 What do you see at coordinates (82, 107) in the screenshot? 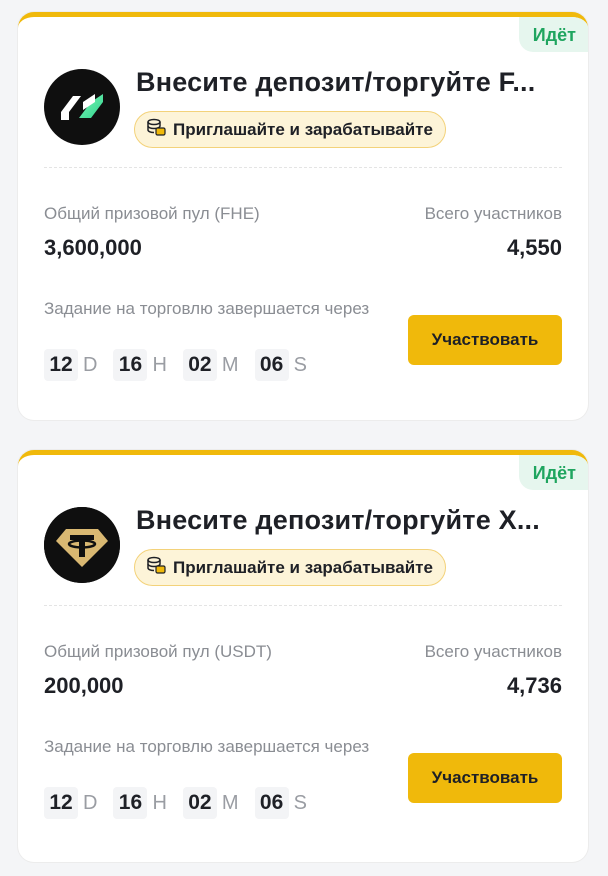
I see `fhe-logo-icon` at bounding box center [82, 107].